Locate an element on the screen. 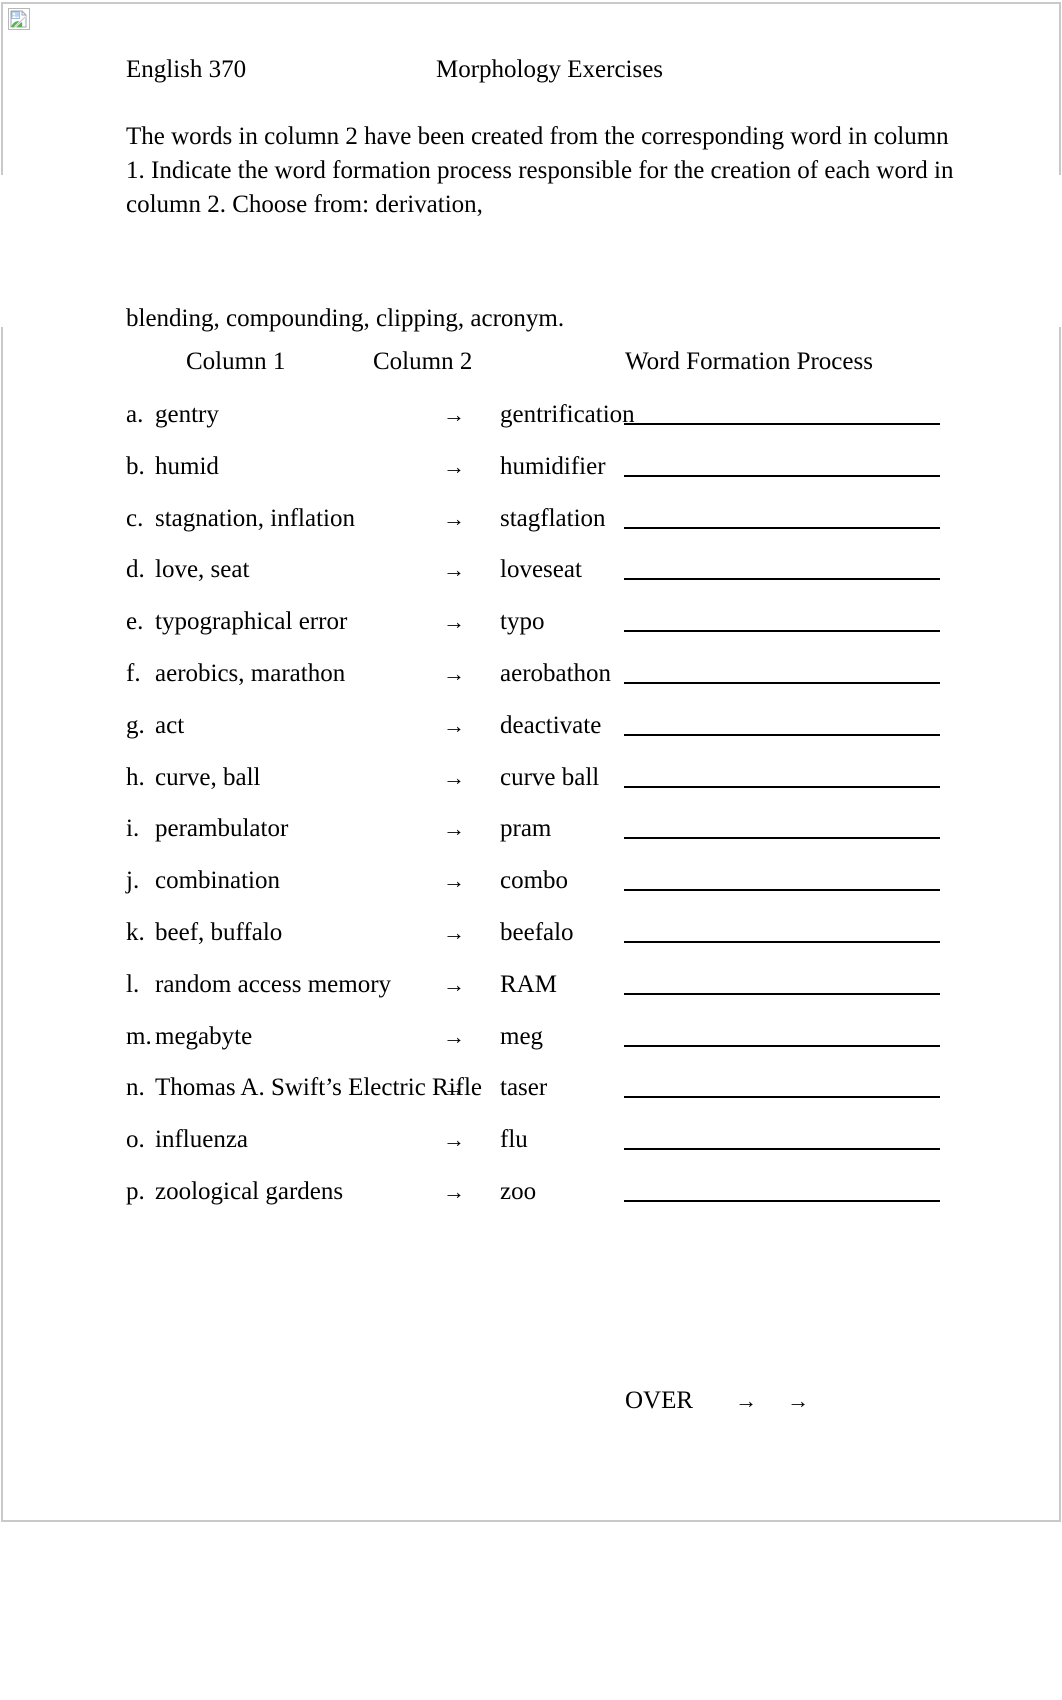  broken-image-icon is located at coordinates (19, 19).